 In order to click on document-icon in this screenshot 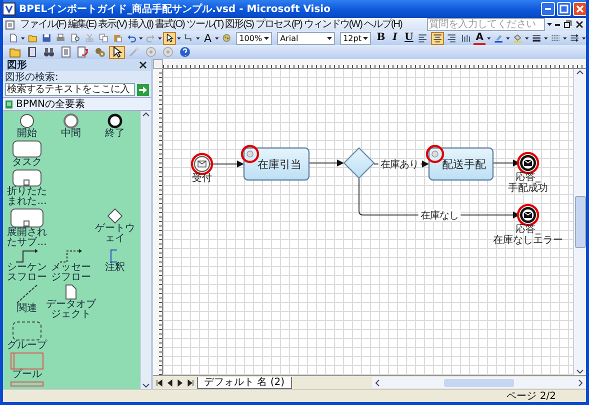, I will do `click(71, 292)`.